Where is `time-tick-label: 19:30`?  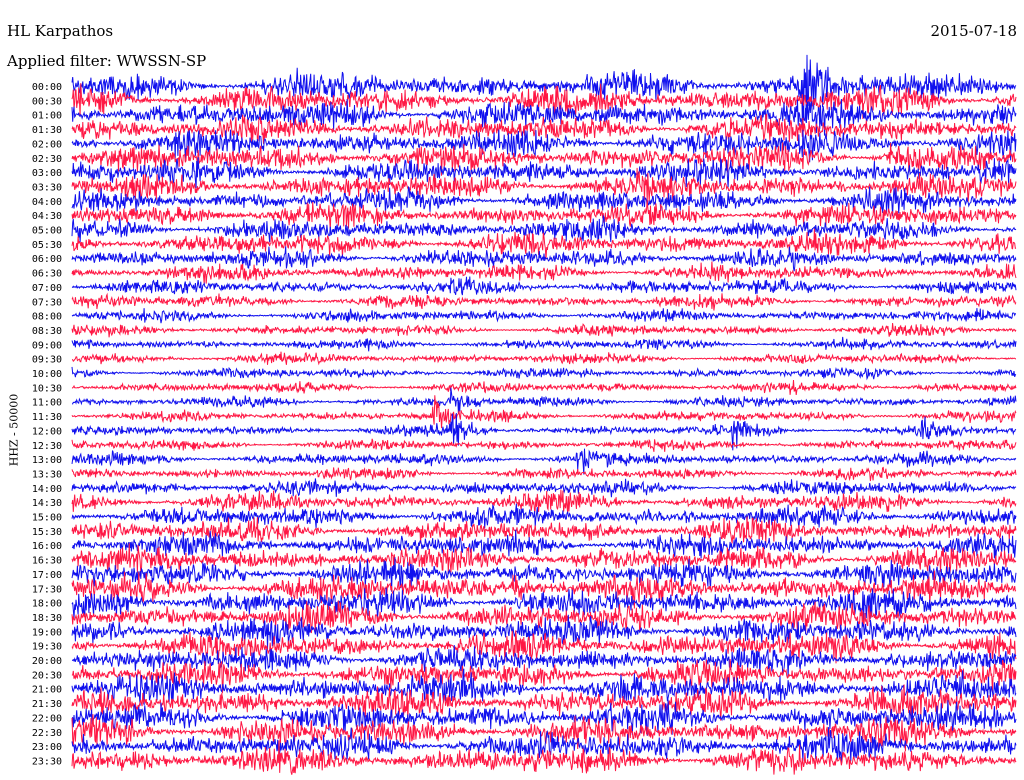
time-tick-label: 19:30 is located at coordinates (47, 647).